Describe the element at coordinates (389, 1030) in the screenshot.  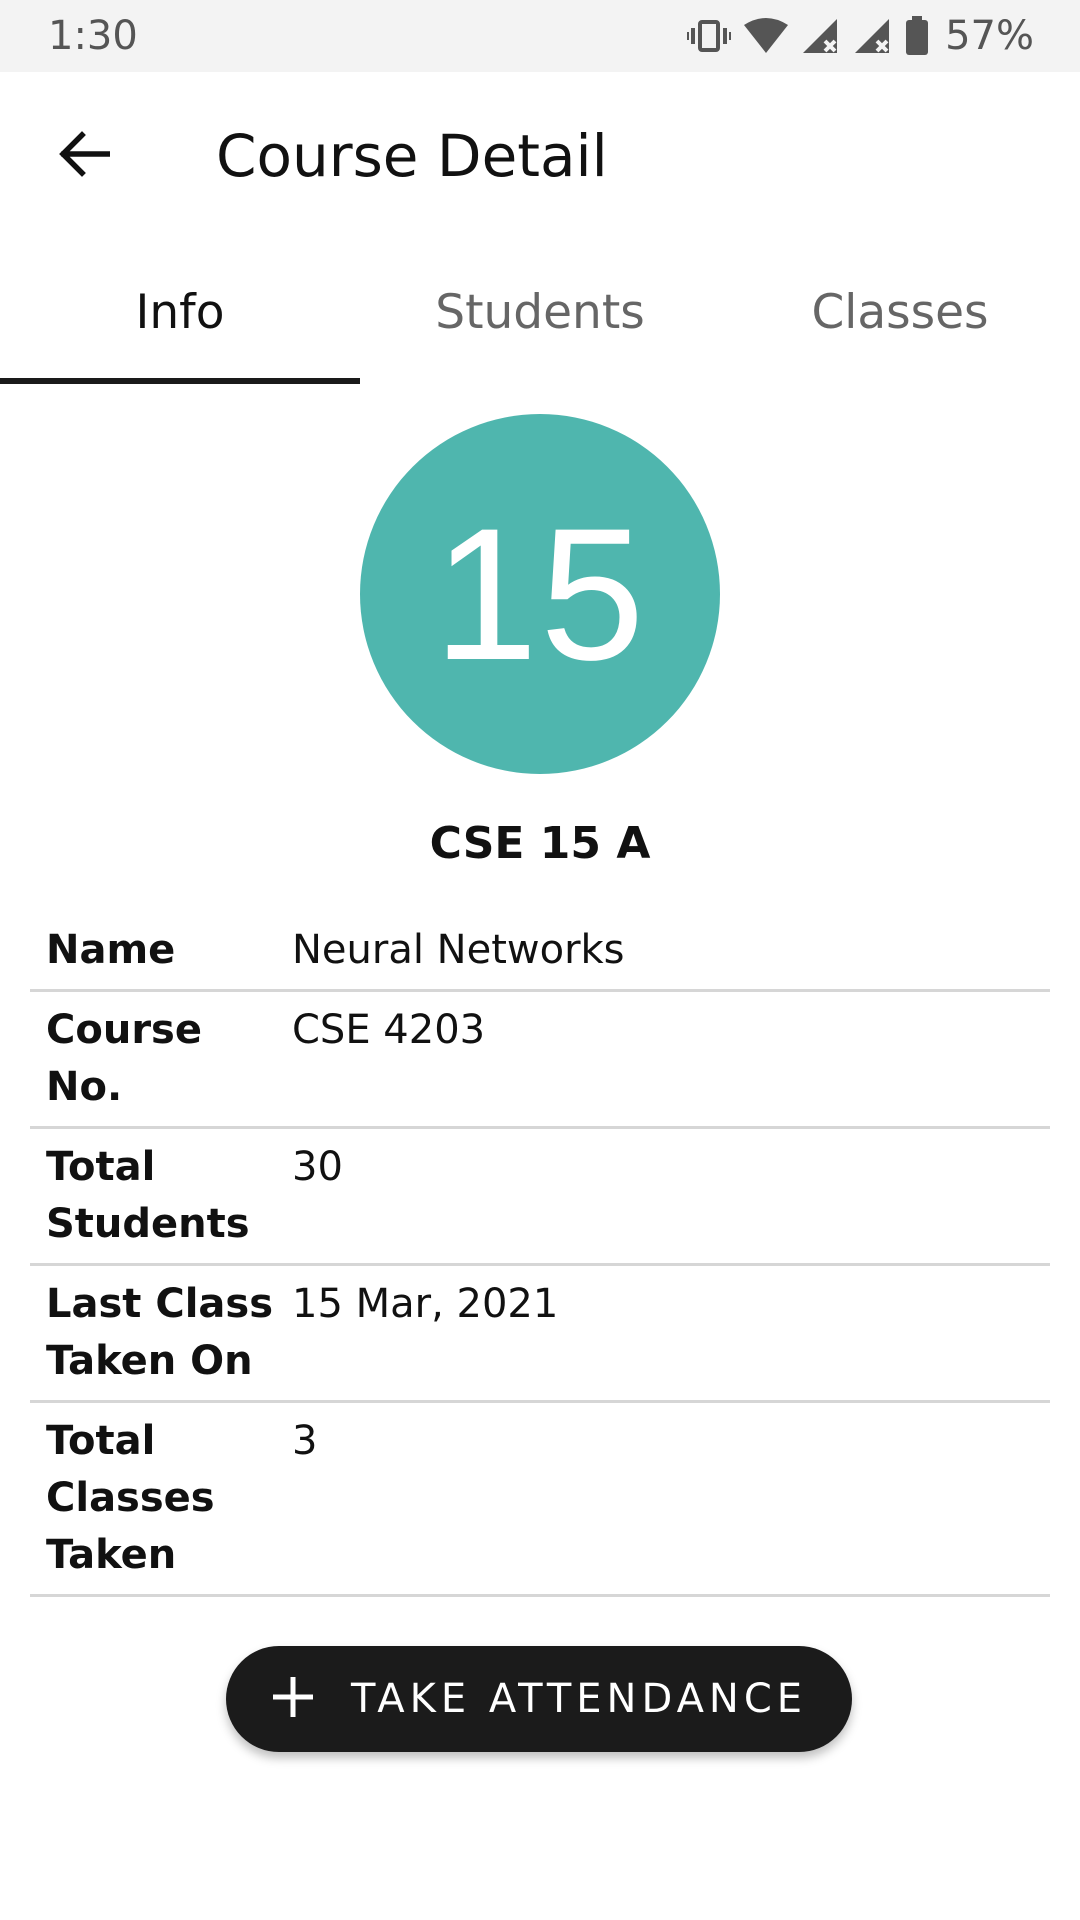
I see `detail-value: CSE 4203` at that location.